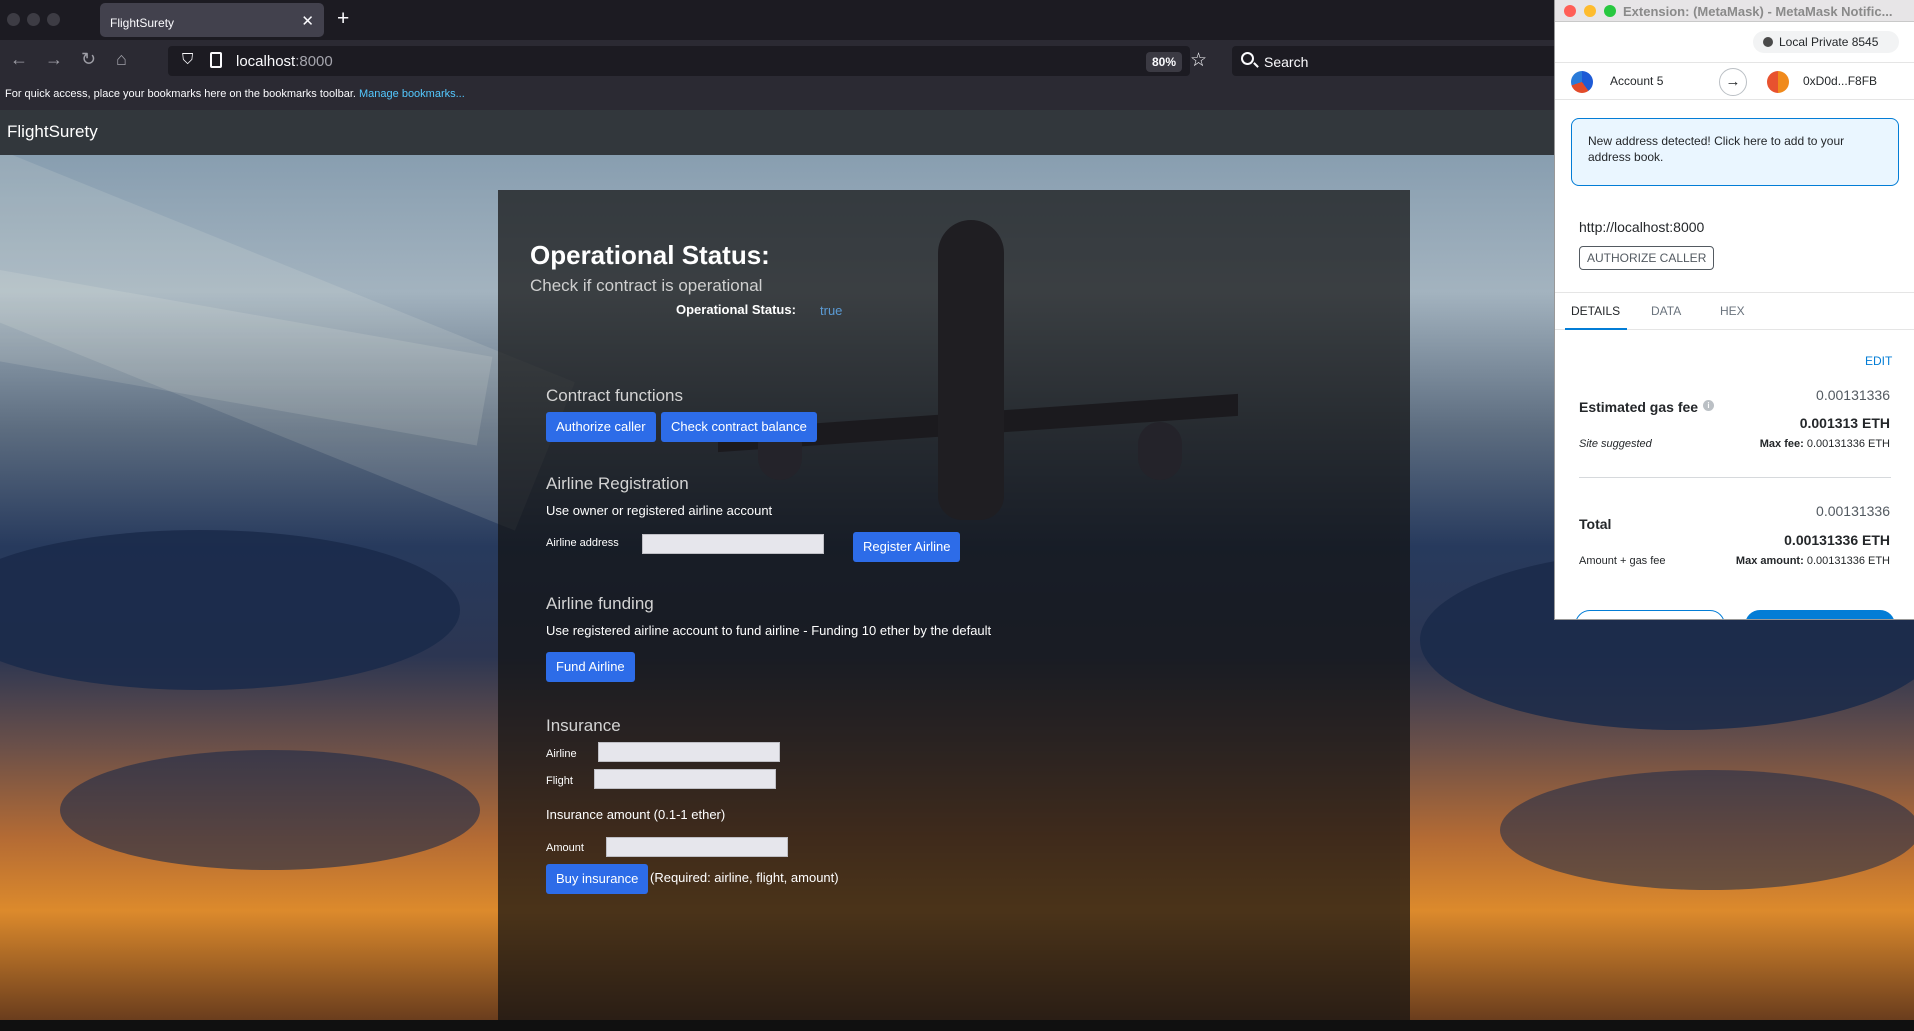 The height and width of the screenshot is (1031, 1914). Describe the element at coordinates (1595, 311) in the screenshot. I see `tab-details: DETAILS` at that location.